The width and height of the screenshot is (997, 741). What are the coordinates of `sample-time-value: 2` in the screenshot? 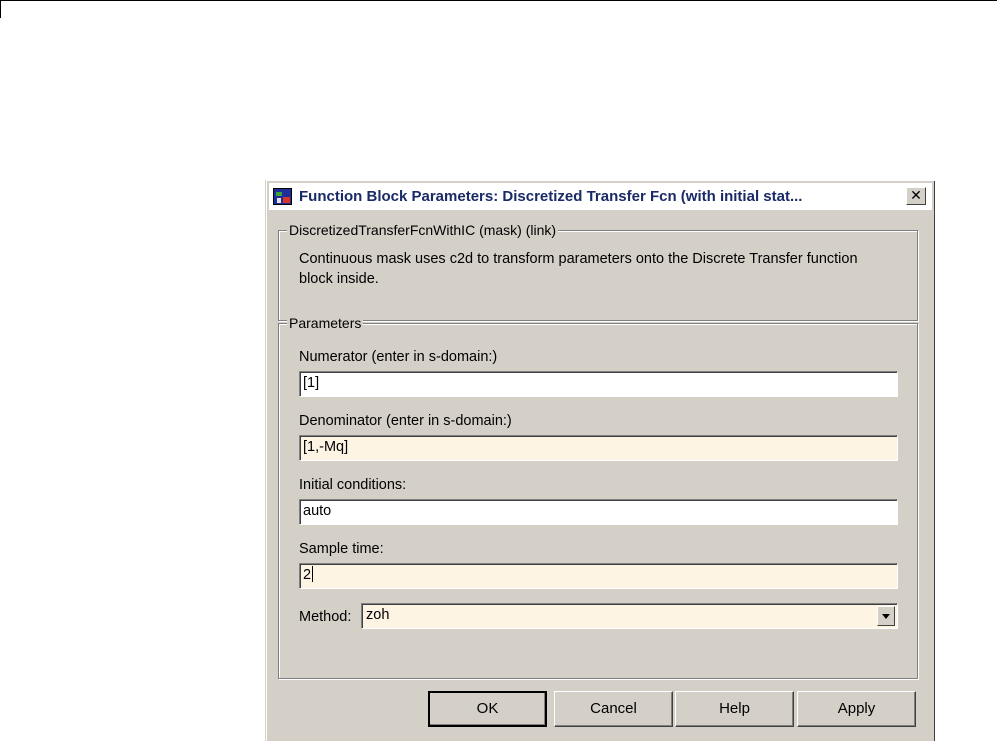 It's located at (307, 575).